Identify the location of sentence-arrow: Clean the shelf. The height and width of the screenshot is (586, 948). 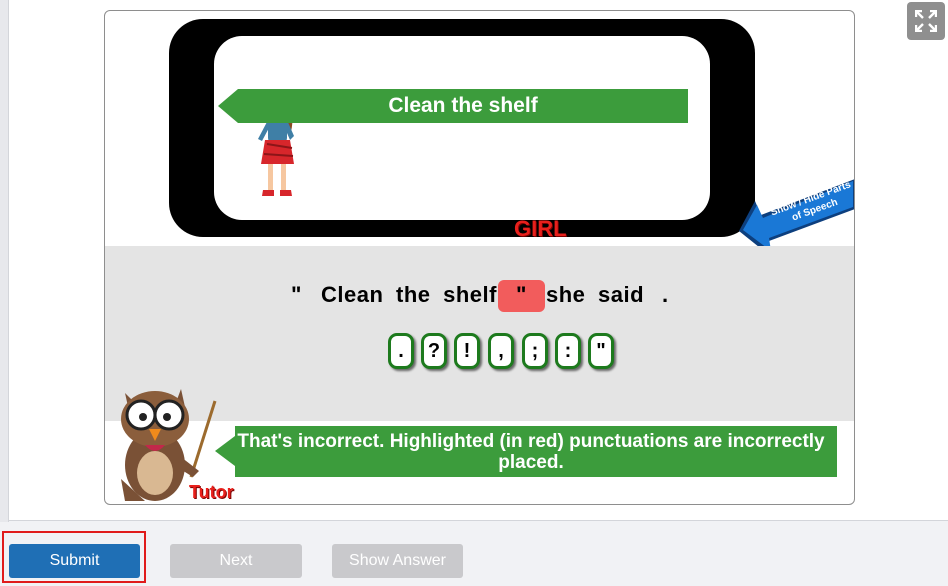
(453, 106).